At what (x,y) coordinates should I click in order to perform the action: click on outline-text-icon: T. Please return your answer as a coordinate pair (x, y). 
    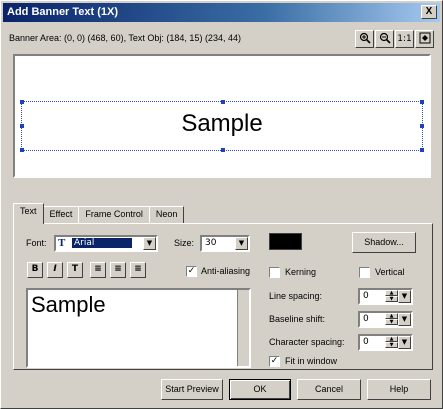
    Looking at the image, I should click on (75, 269).